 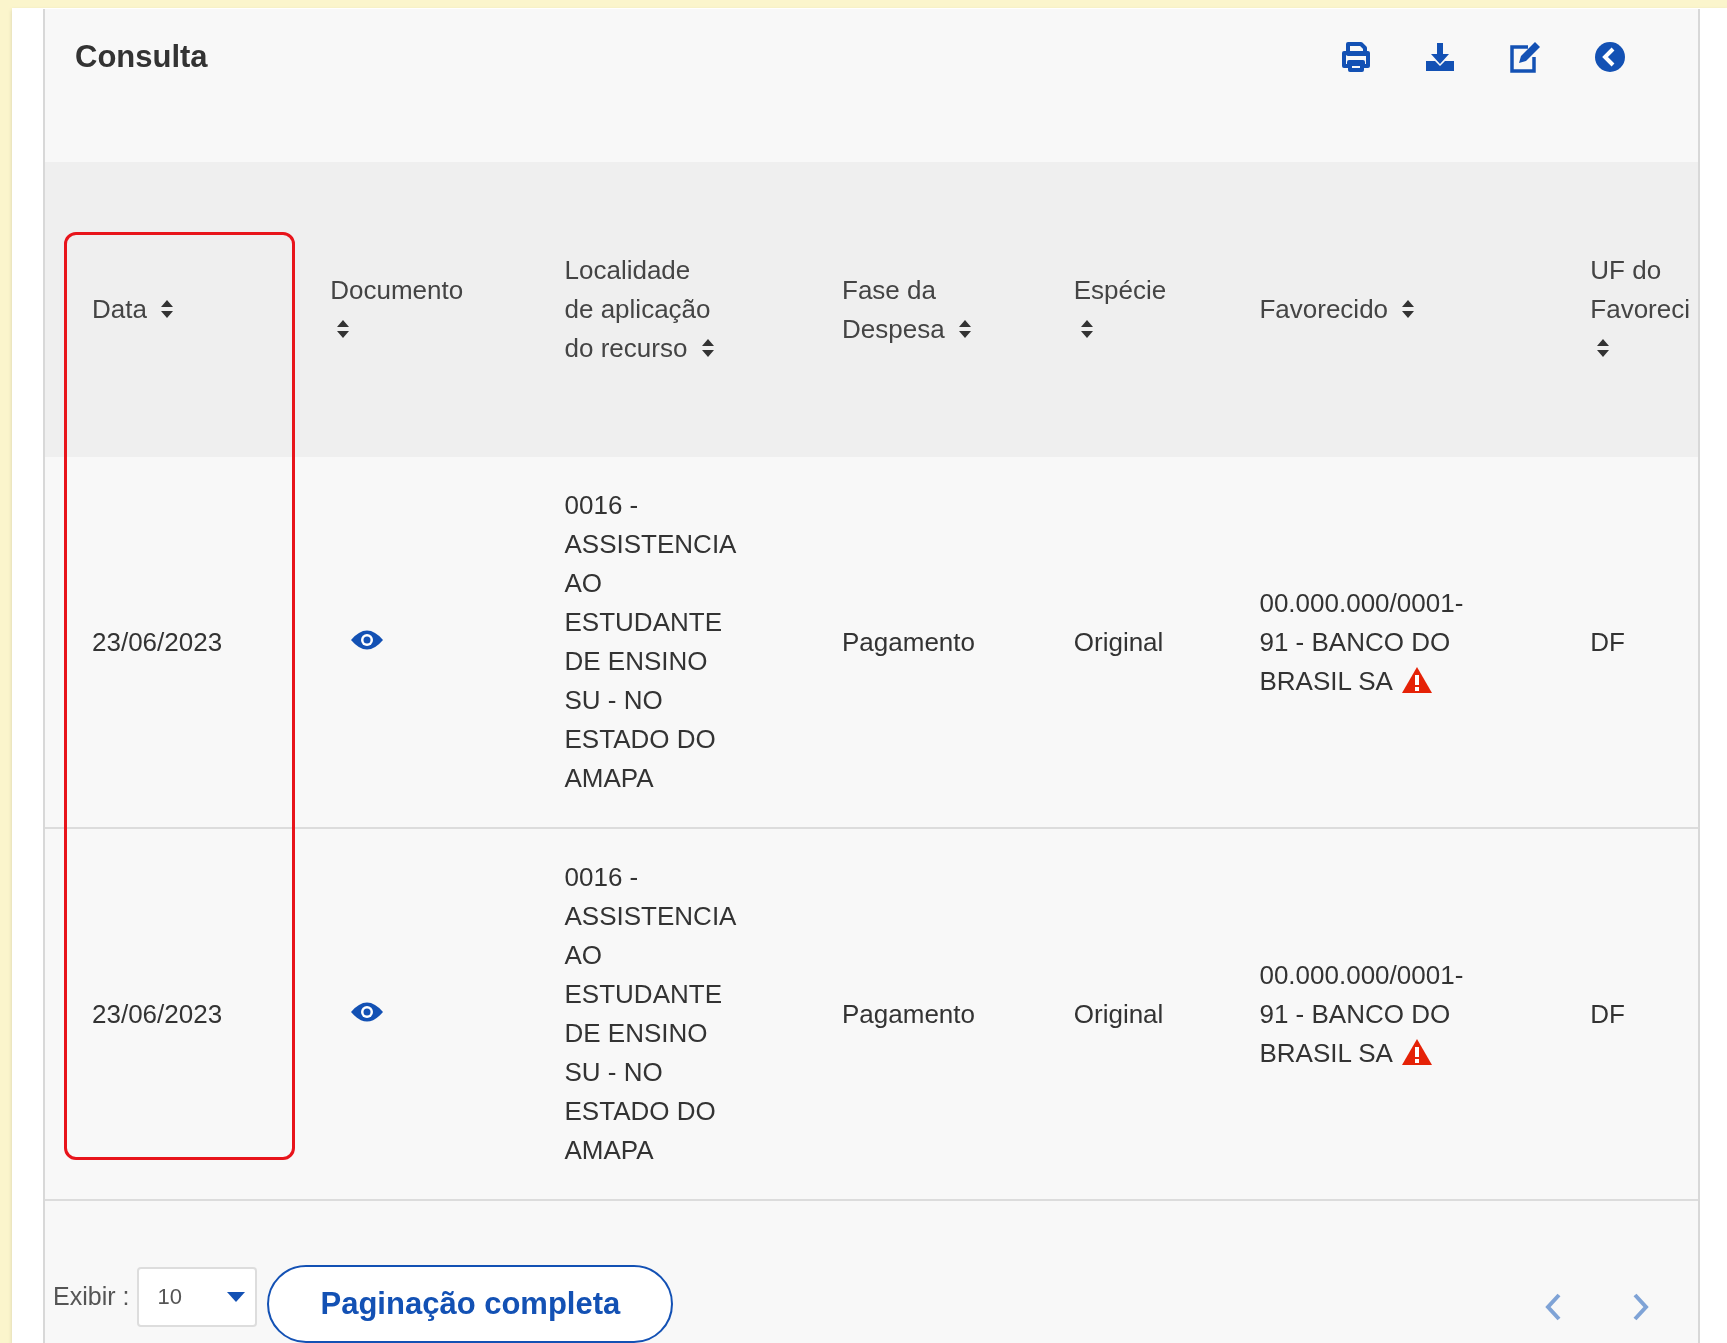 What do you see at coordinates (142, 57) in the screenshot?
I see `panel-title: Consulta` at bounding box center [142, 57].